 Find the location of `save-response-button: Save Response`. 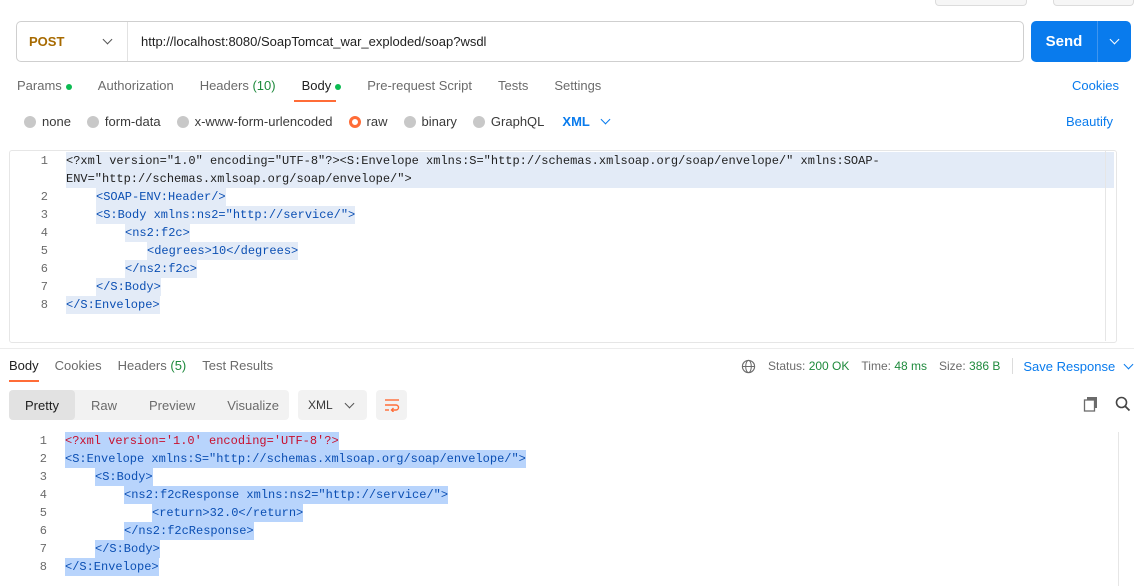

save-response-button: Save Response is located at coordinates (1078, 366).